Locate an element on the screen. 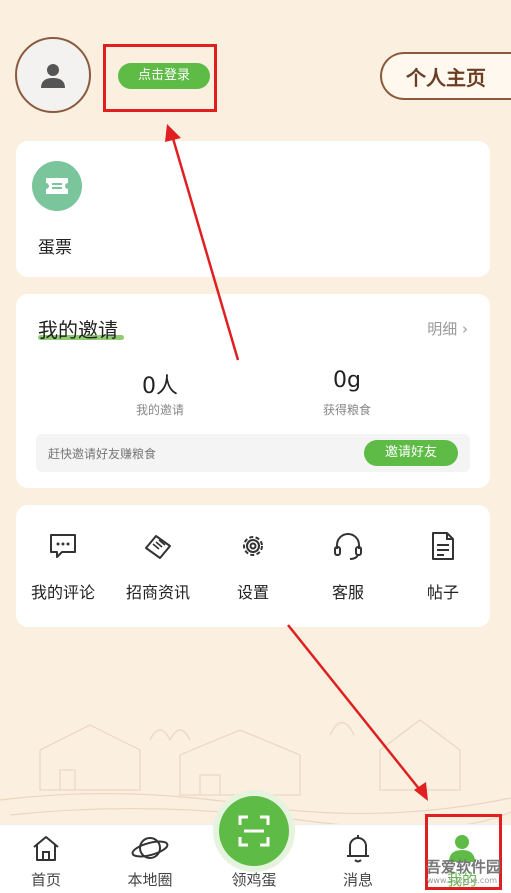  watermark: 吾爱软件园 www.52zxue.com is located at coordinates (449, 873).